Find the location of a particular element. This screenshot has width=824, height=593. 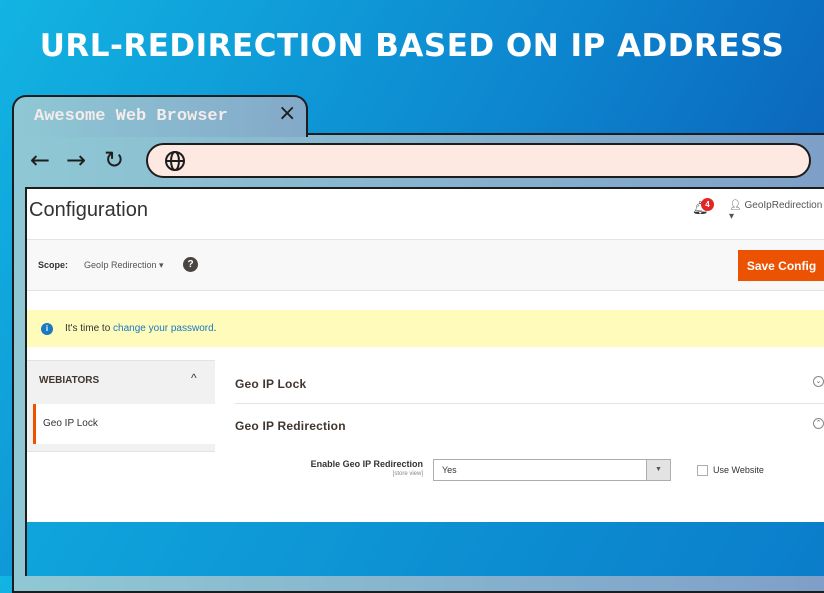

field-scope: [store view] is located at coordinates (407, 474).